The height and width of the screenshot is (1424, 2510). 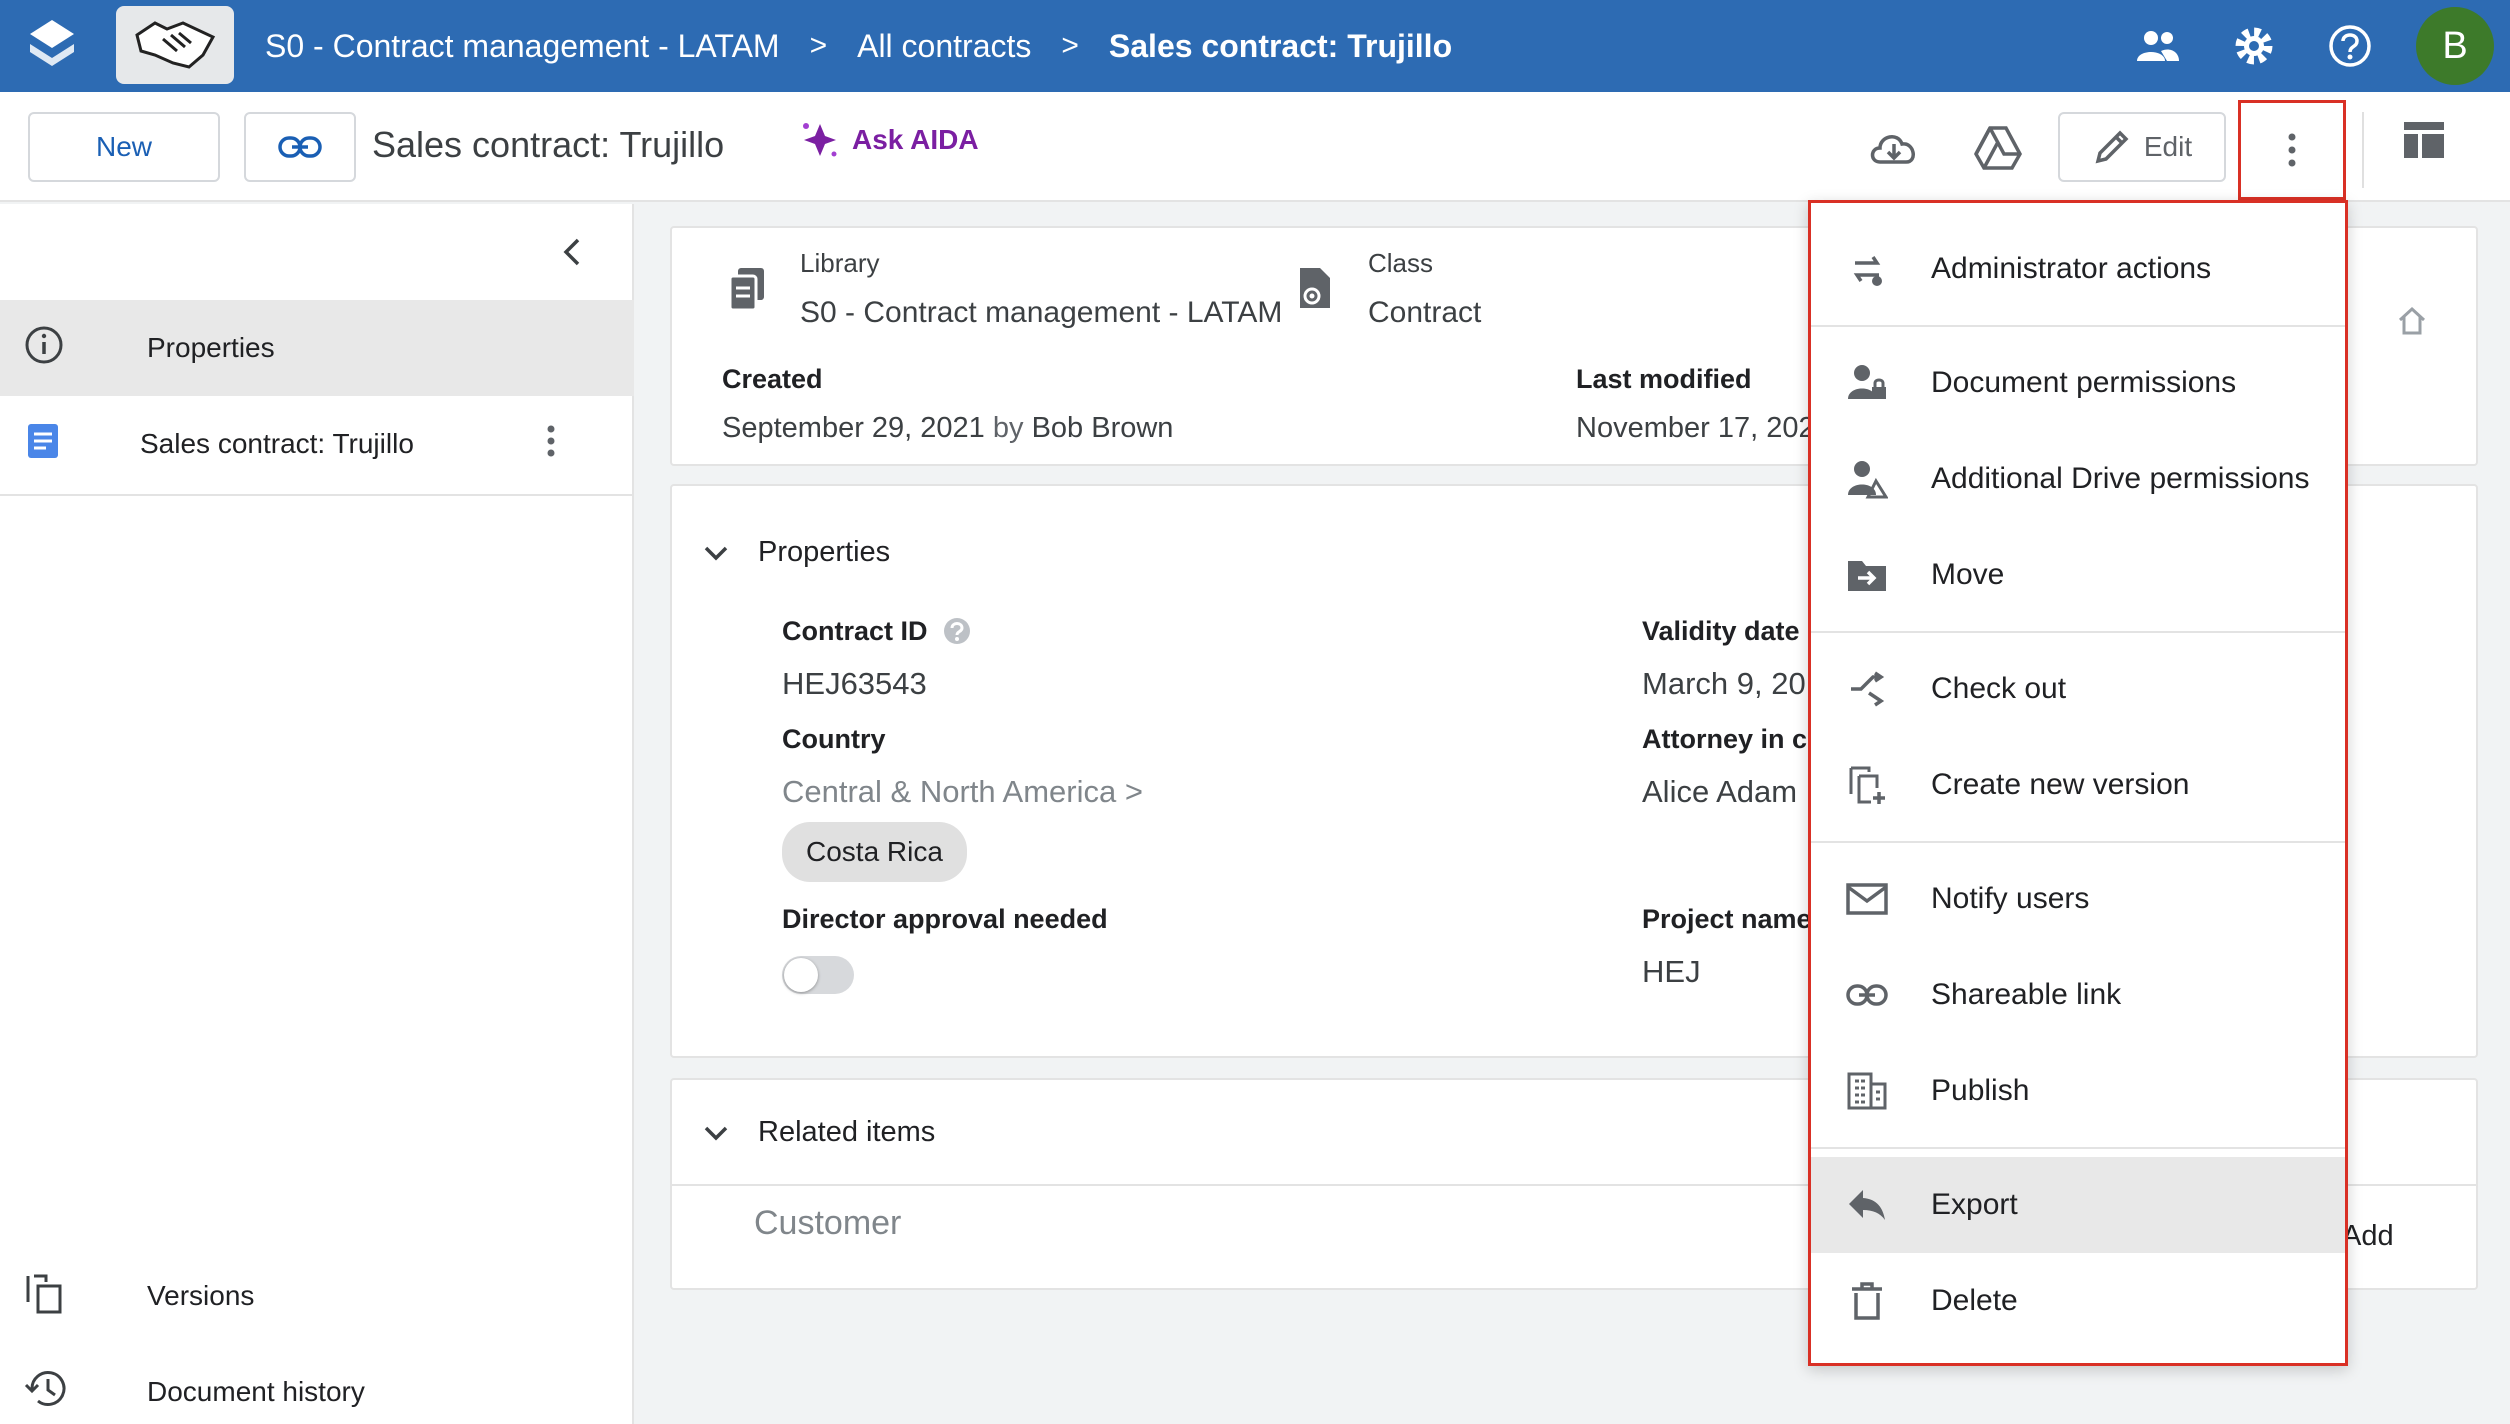 I want to click on sidebar-item-properties: Properties, so click(x=317, y=348).